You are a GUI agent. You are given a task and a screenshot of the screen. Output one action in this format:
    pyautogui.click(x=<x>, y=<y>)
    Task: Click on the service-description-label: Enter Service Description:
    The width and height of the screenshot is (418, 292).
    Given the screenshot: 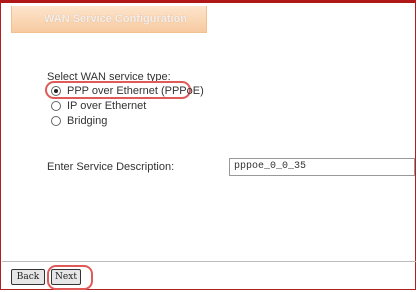 What is the action you would take?
    pyautogui.click(x=111, y=167)
    